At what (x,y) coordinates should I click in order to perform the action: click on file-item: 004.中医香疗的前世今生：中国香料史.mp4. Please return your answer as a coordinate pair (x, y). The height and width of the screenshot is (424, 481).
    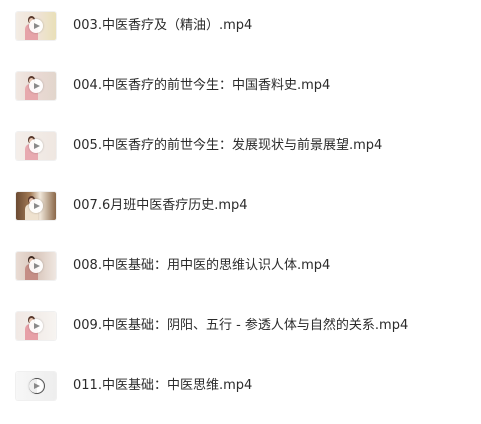
    Looking at the image, I should click on (236, 86).